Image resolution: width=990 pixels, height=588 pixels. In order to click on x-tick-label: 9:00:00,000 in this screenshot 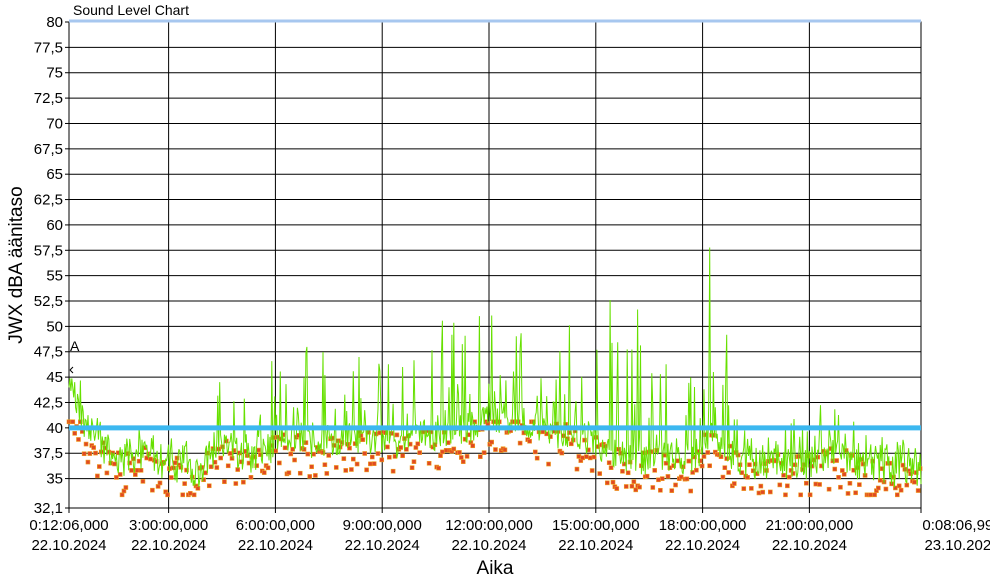, I will do `click(382, 525)`.